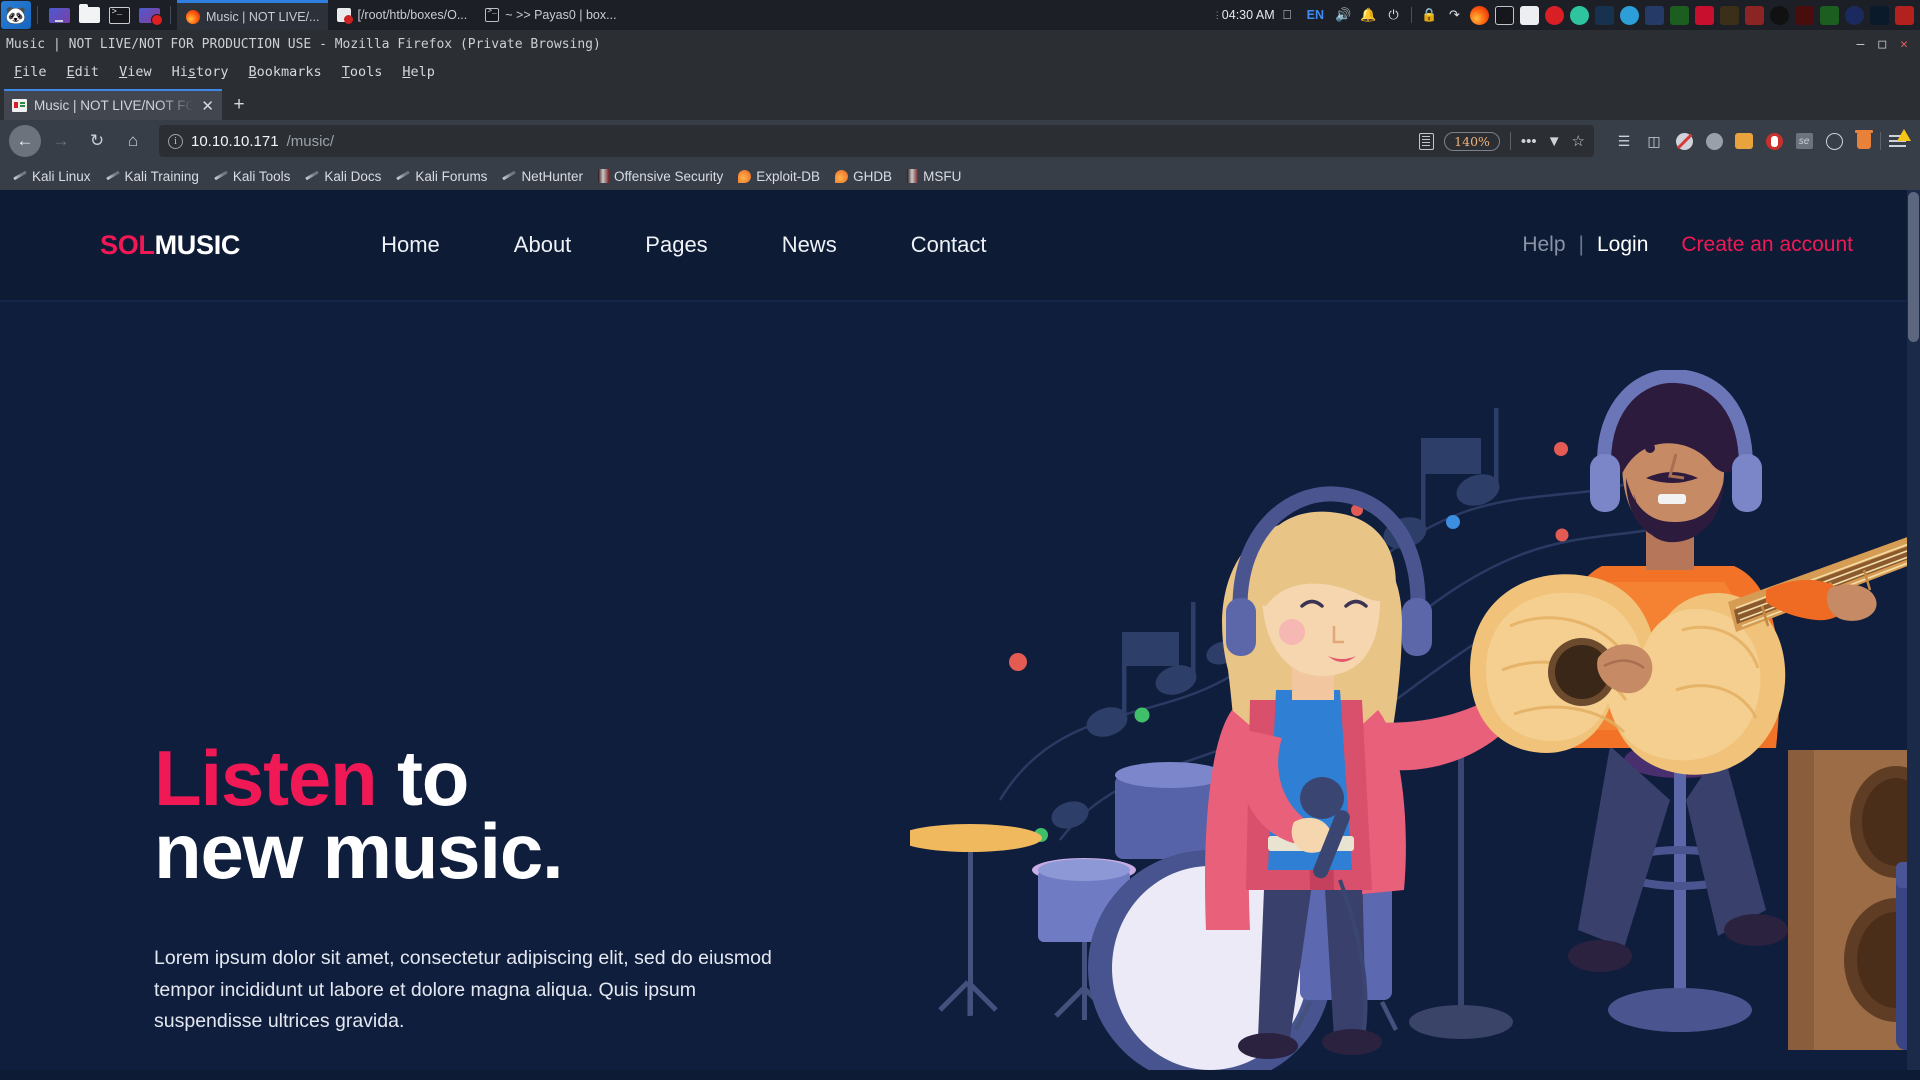  What do you see at coordinates (934, 176) in the screenshot?
I see `bookmark-msfu: MSFU` at bounding box center [934, 176].